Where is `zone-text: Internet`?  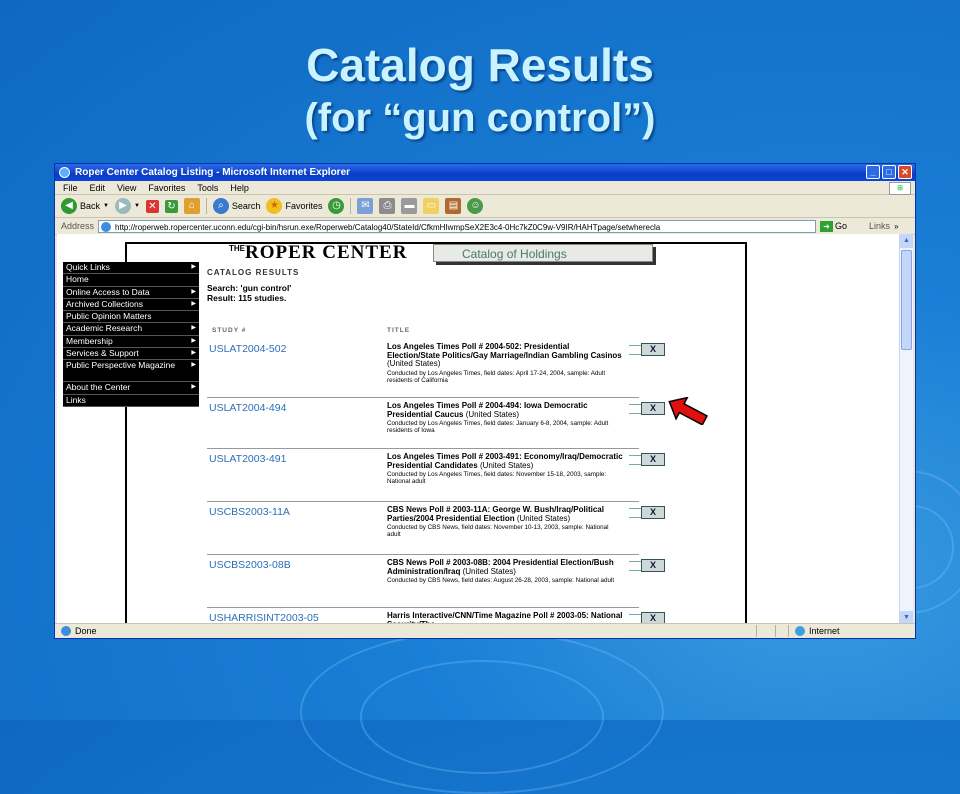 zone-text: Internet is located at coordinates (824, 631).